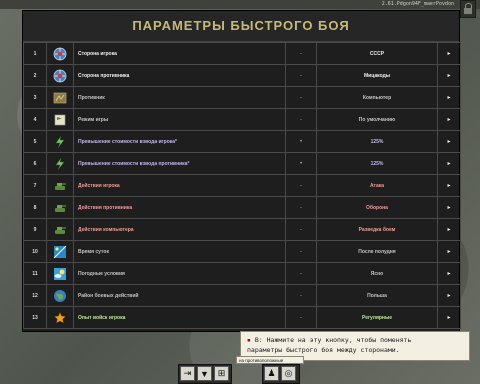 This screenshot has height=384, width=480. Describe the element at coordinates (377, 97) in the screenshot. I see `row-value: Компьютер` at that location.